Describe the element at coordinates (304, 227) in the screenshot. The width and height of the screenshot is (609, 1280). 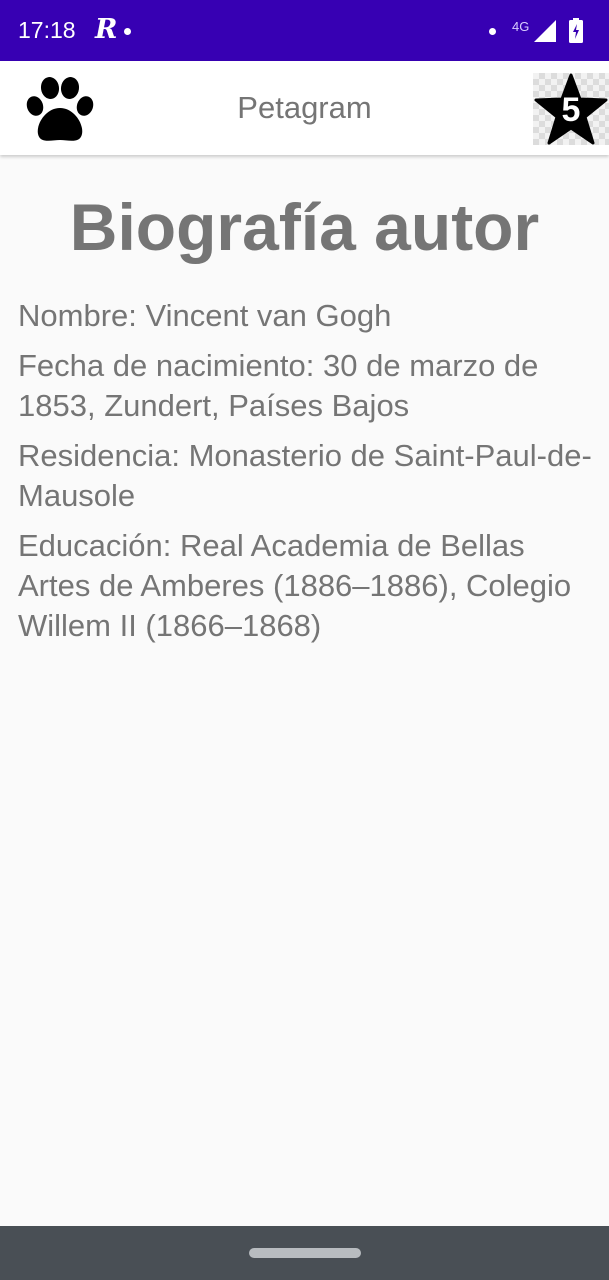
I see `page-title: Biografía autor` at that location.